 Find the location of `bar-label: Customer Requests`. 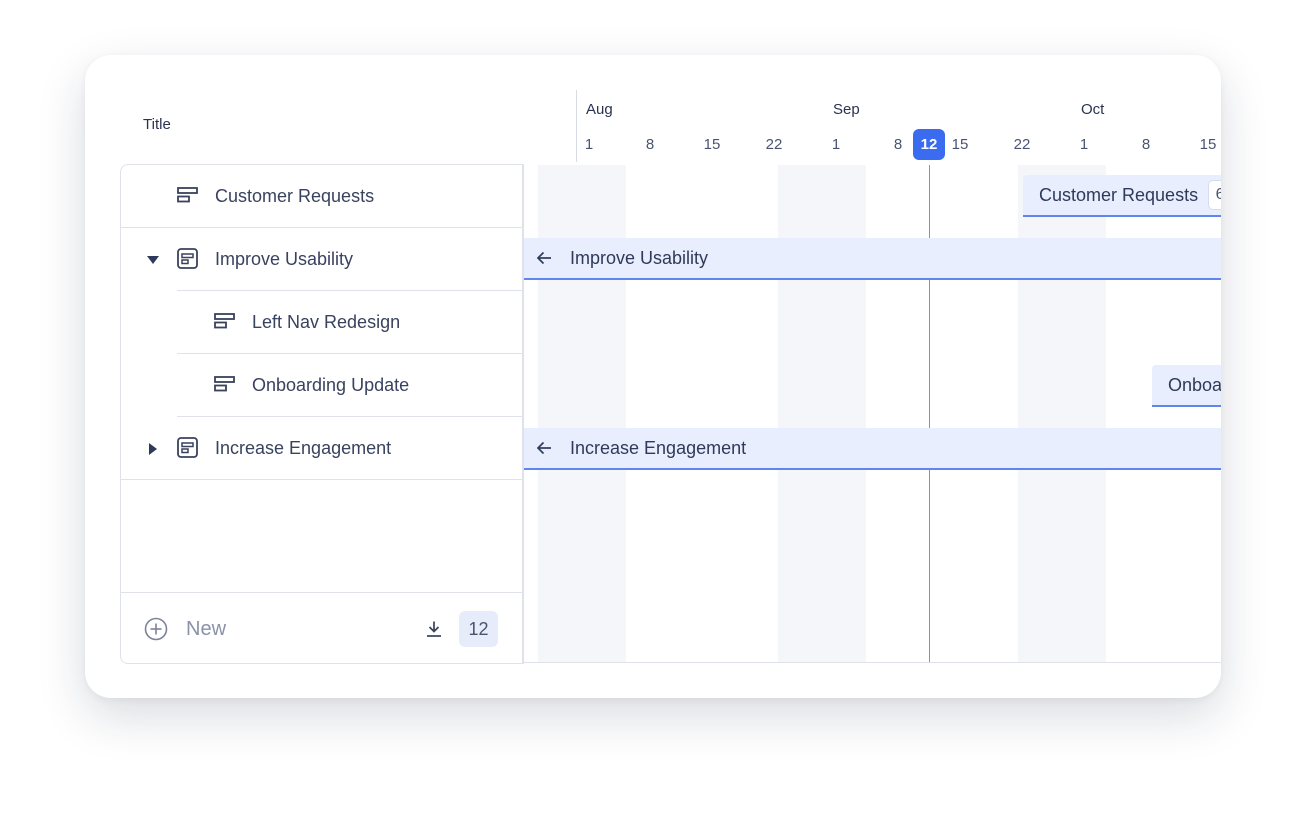

bar-label: Customer Requests is located at coordinates (1119, 194).